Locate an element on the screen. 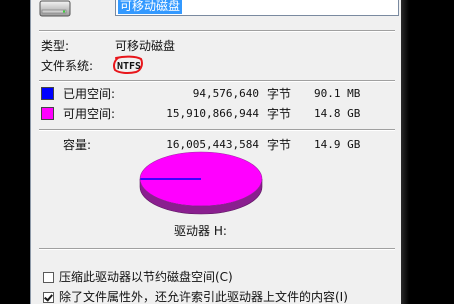 The width and height of the screenshot is (454, 304). used-space-size: 90.1 MB is located at coordinates (337, 93).